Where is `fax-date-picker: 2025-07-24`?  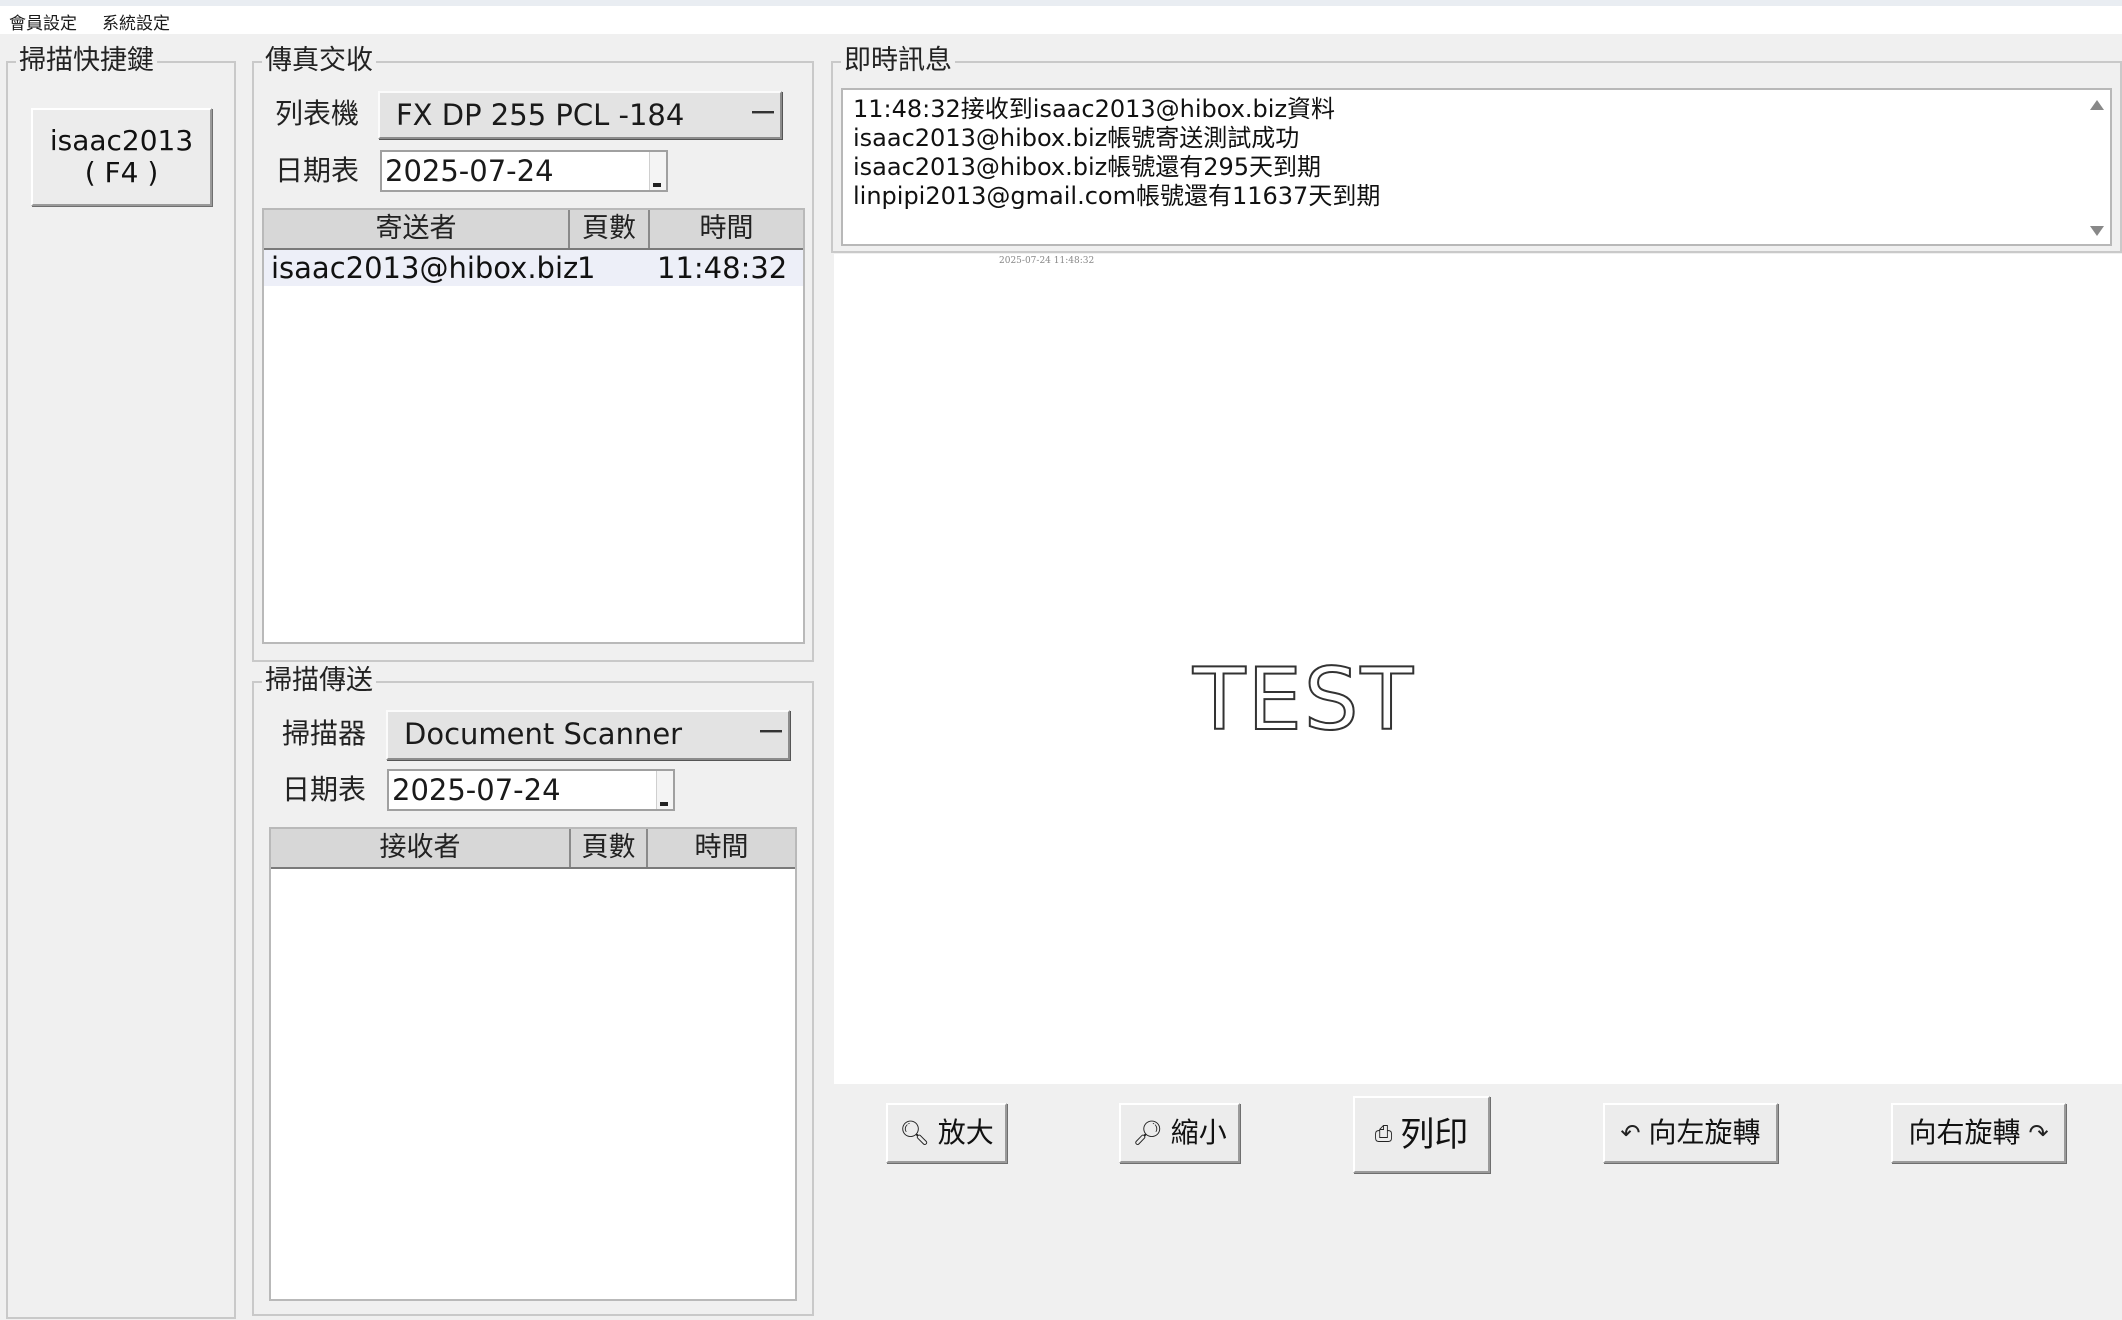 fax-date-picker: 2025-07-24 is located at coordinates (524, 171).